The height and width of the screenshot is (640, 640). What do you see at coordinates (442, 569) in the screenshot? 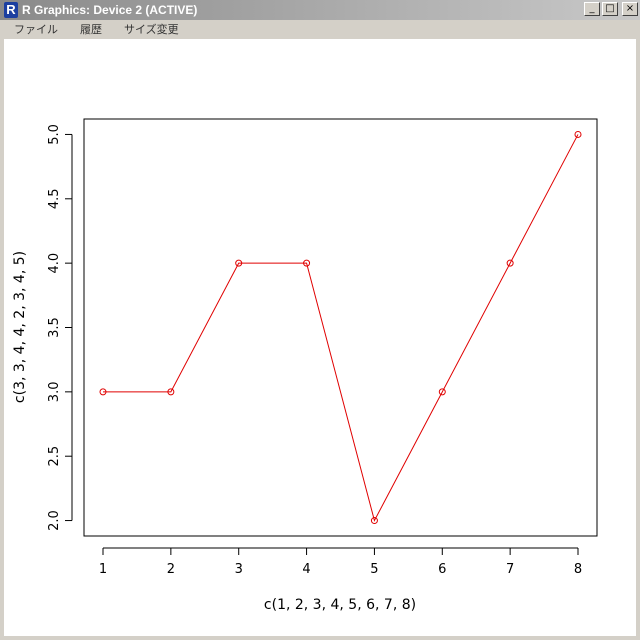
I see `x-tick-label: 6` at bounding box center [442, 569].